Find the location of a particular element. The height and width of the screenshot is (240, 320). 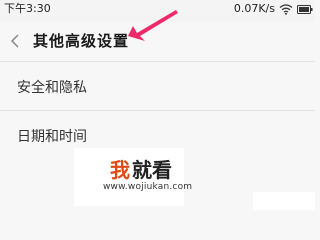

battery-icon is located at coordinates (305, 9).